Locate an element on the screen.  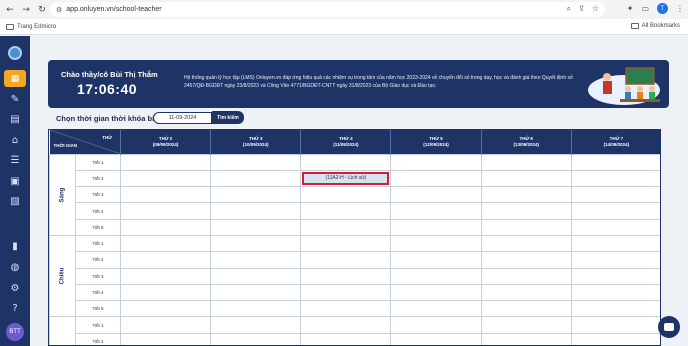
app-logo is located at coordinates (15, 53).